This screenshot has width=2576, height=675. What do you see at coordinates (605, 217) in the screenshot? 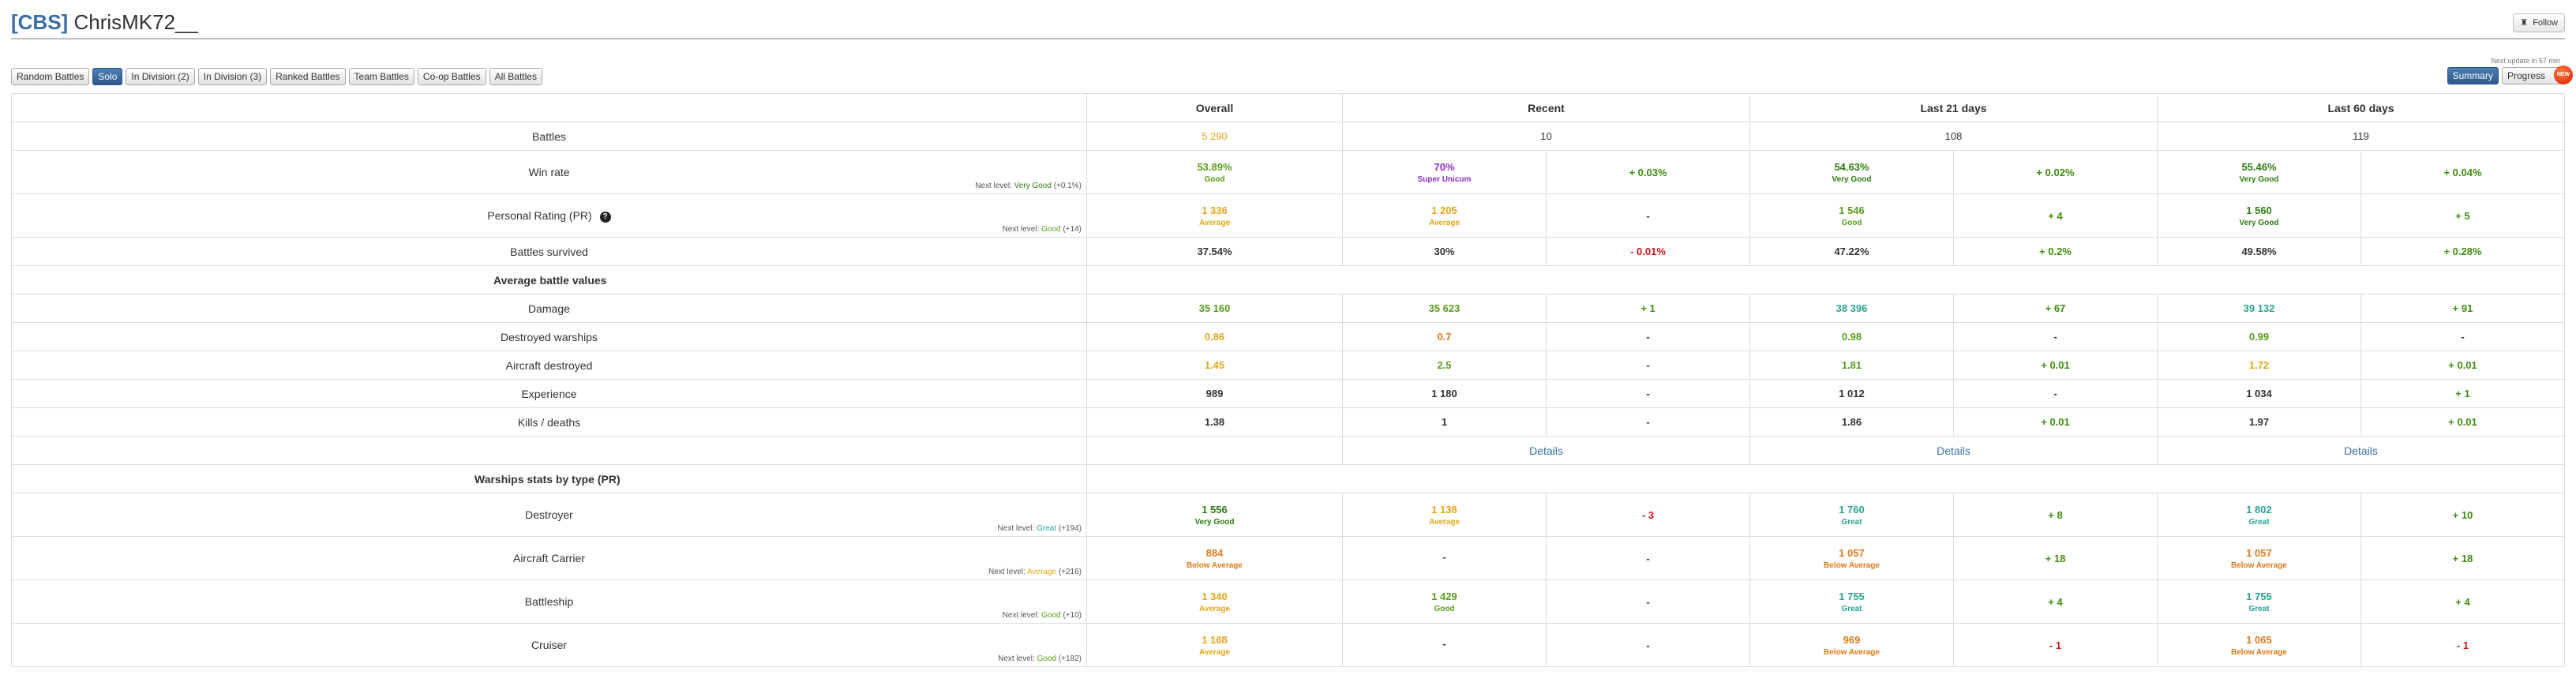
I see `help-icon: ?` at bounding box center [605, 217].